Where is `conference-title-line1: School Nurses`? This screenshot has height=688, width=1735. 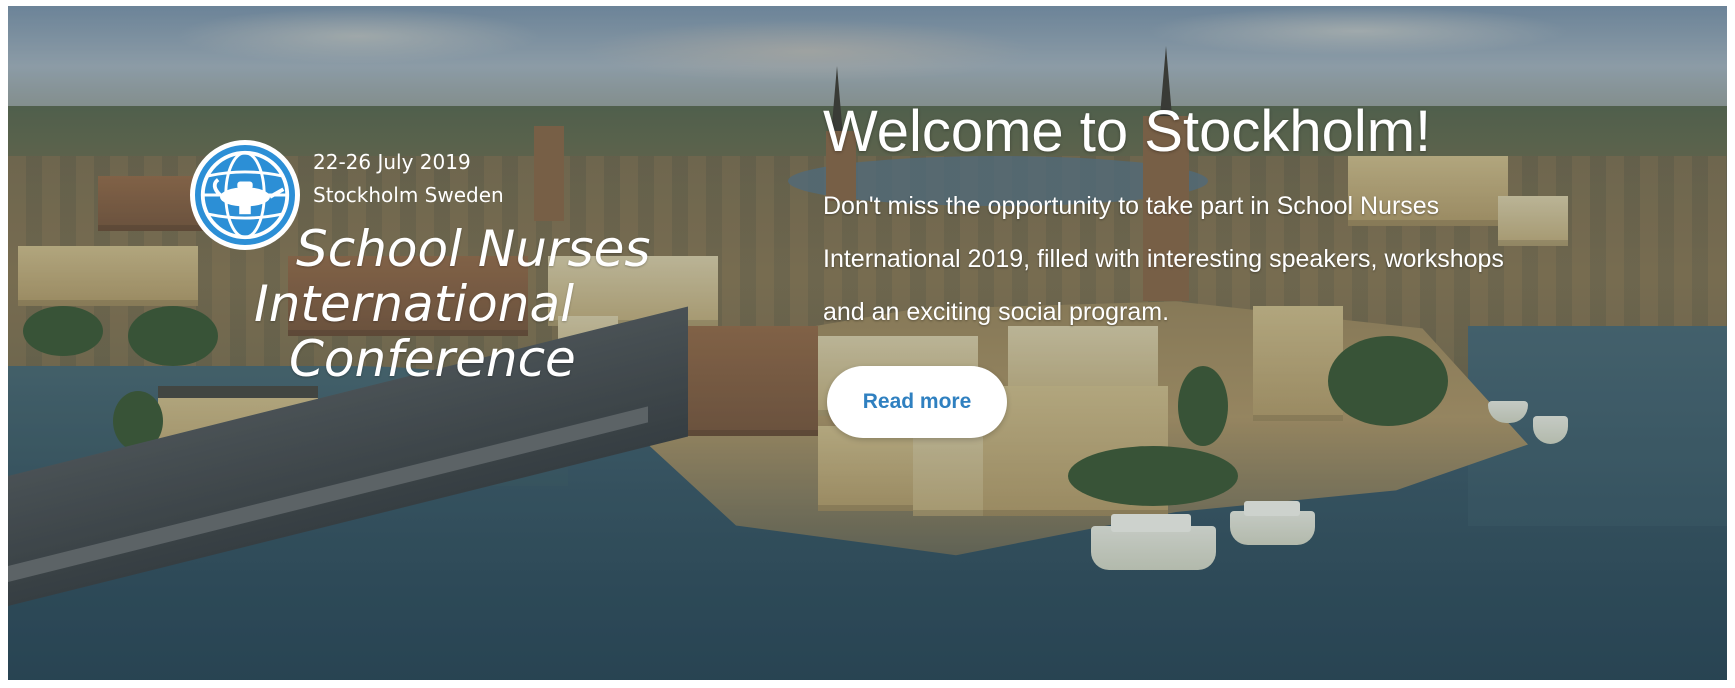
conference-title-line1: School Nurses is located at coordinates (473, 249).